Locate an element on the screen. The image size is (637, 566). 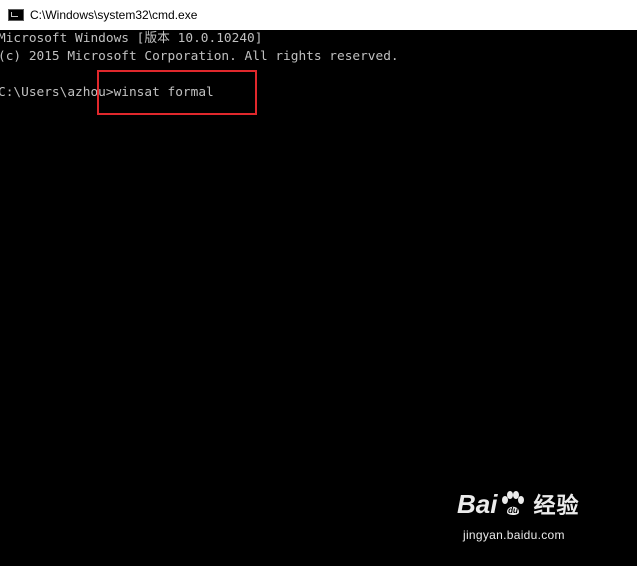
console-icon is located at coordinates (16, 15).